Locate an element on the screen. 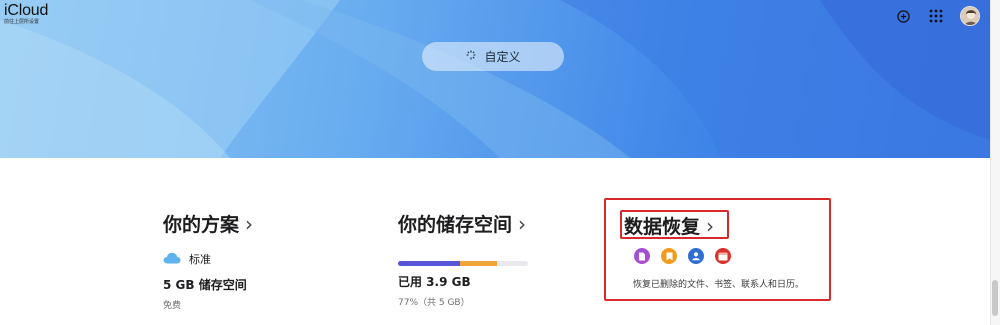 The width and height of the screenshot is (1000, 325). storage-card: 你的储存空间 › 已用 3.9 GB 77%（共 5 GB） is located at coordinates (463, 259).